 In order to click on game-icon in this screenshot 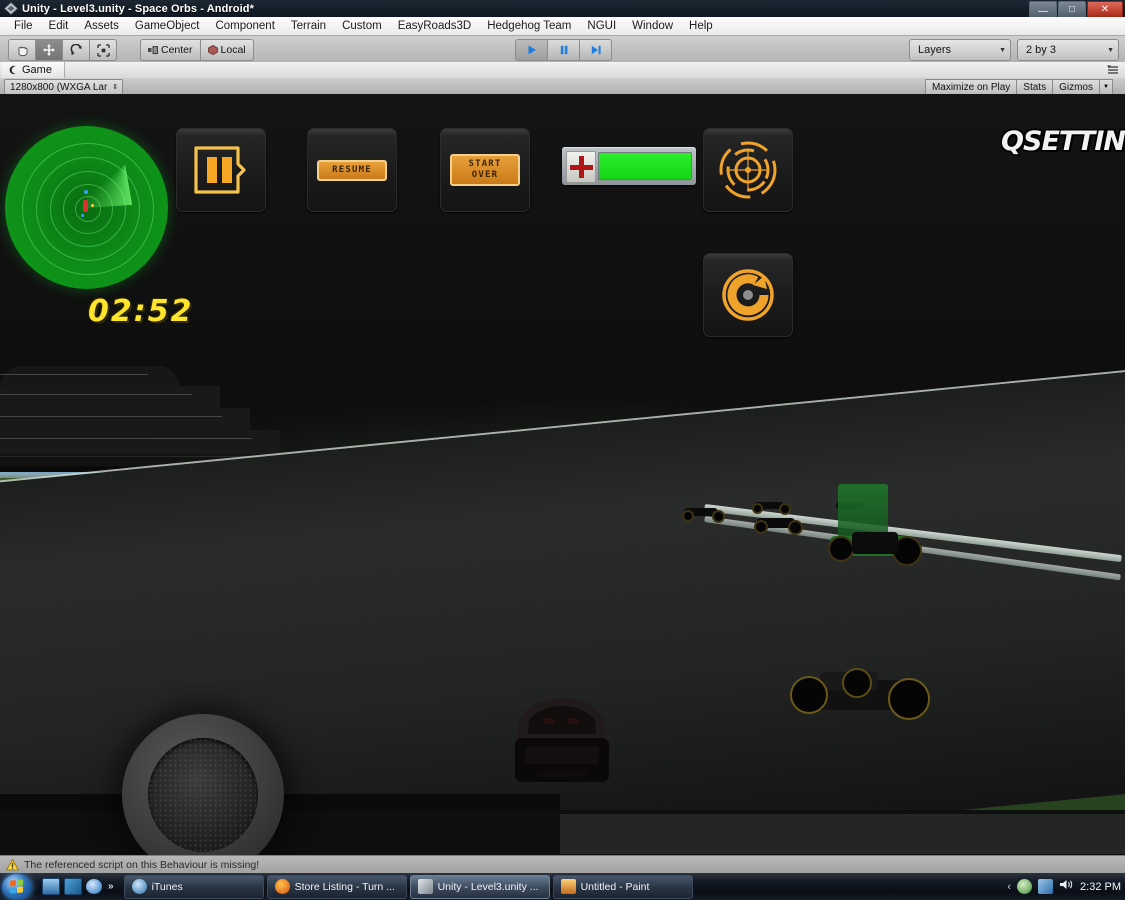, I will do `click(12, 70)`.